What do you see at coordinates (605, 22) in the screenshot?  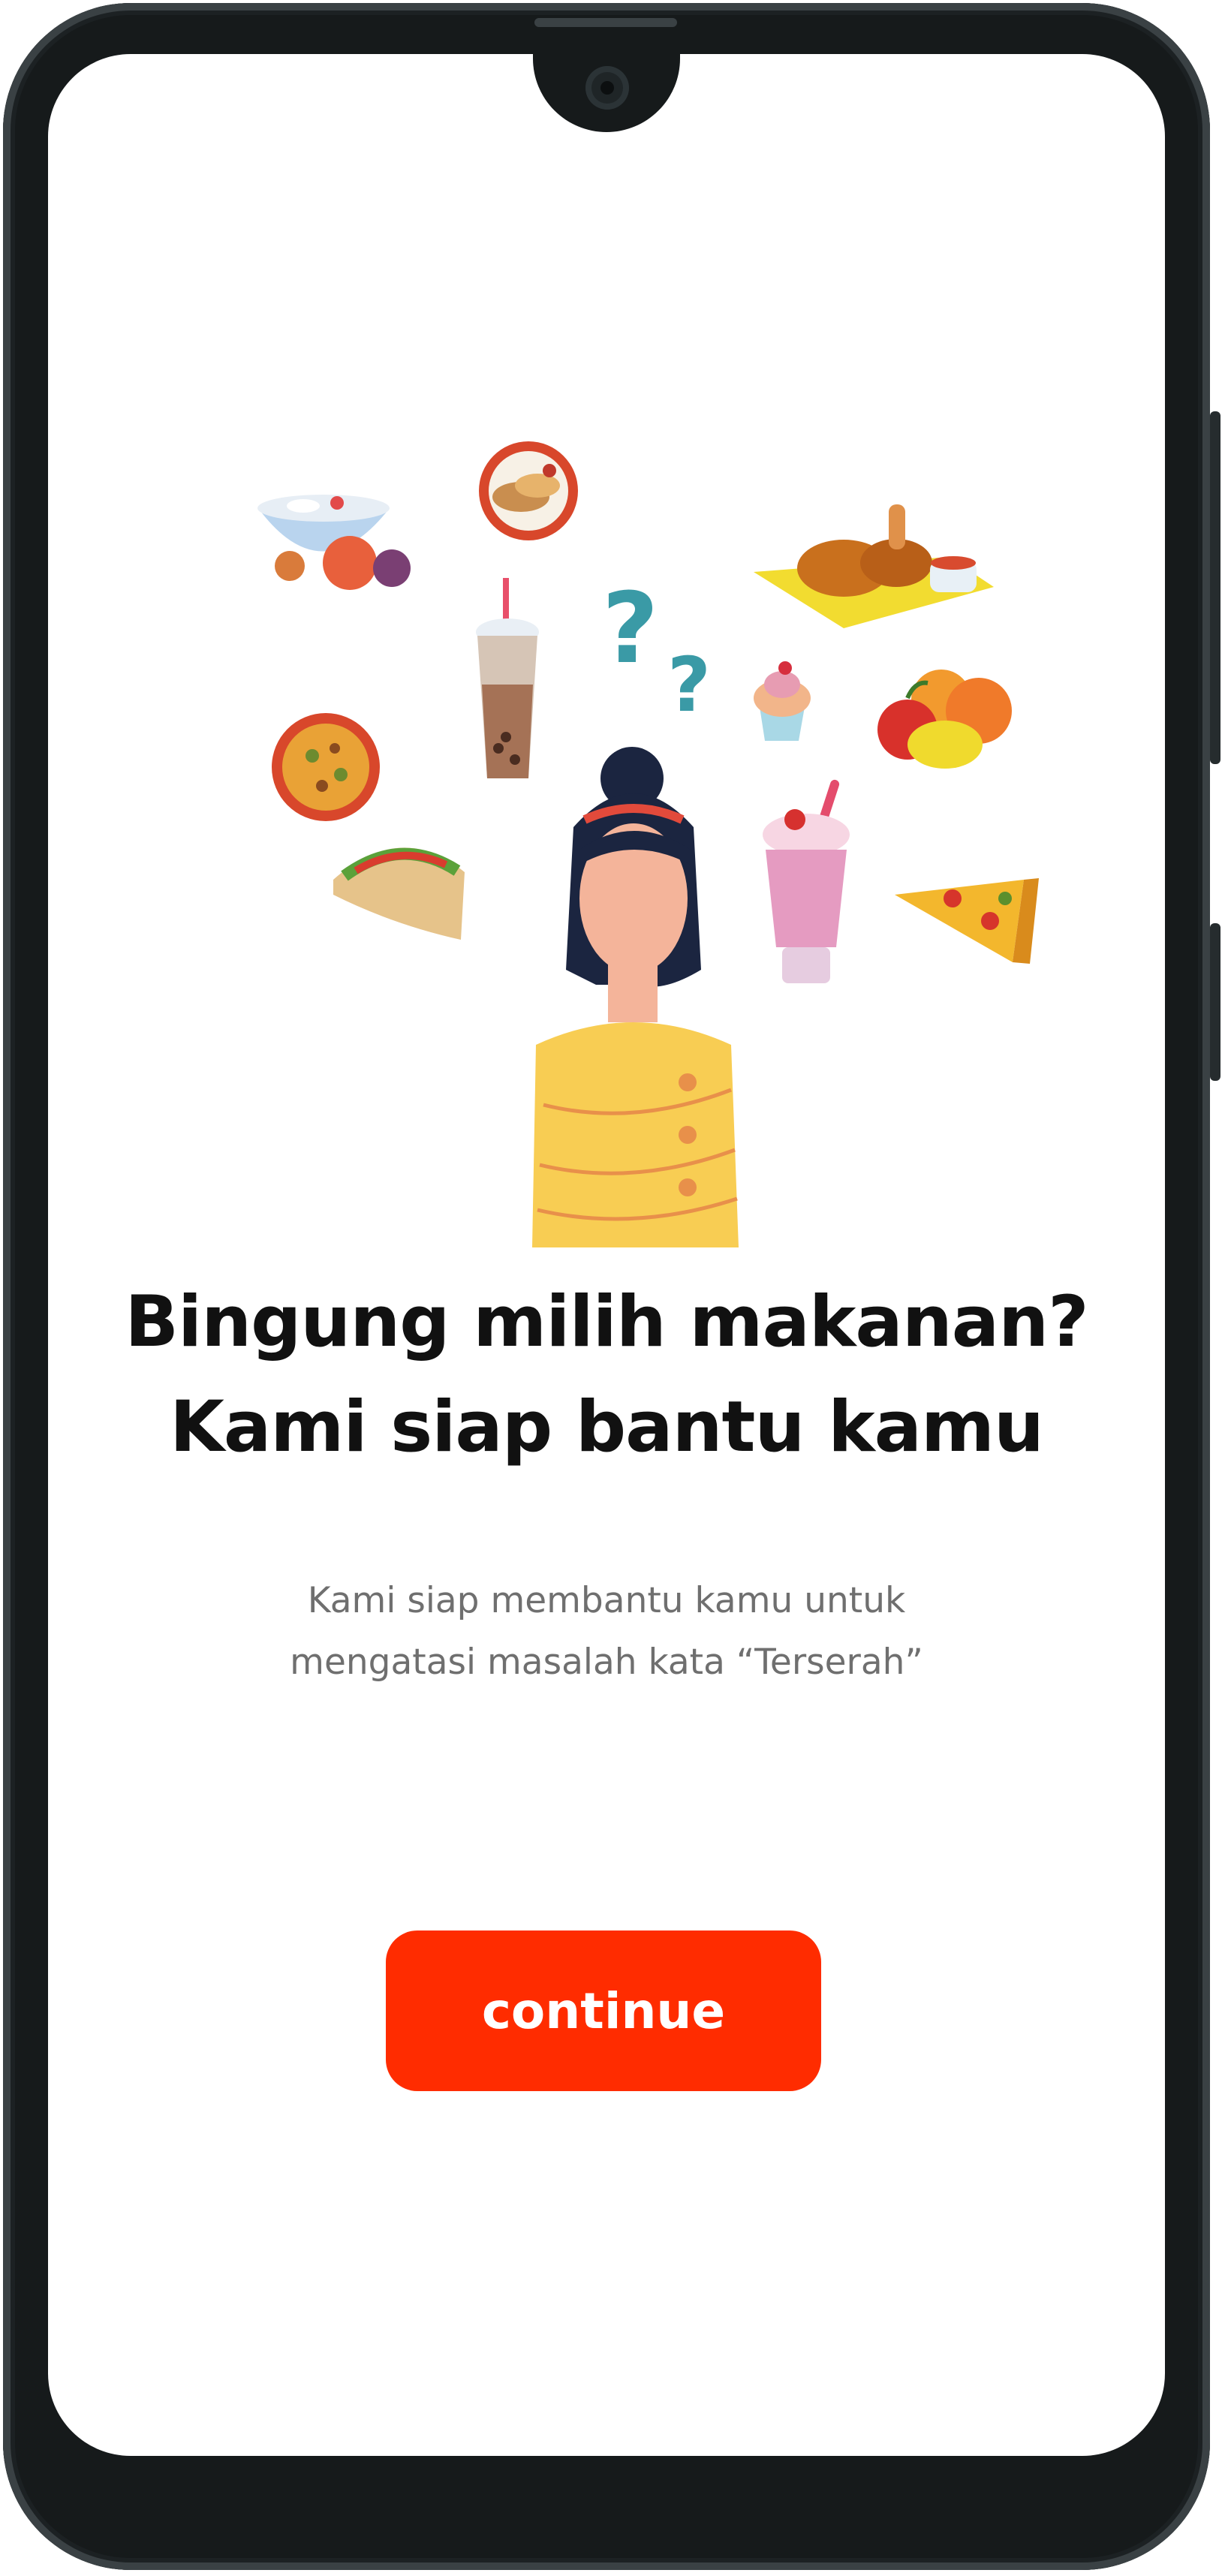 I see `earpiece` at bounding box center [605, 22].